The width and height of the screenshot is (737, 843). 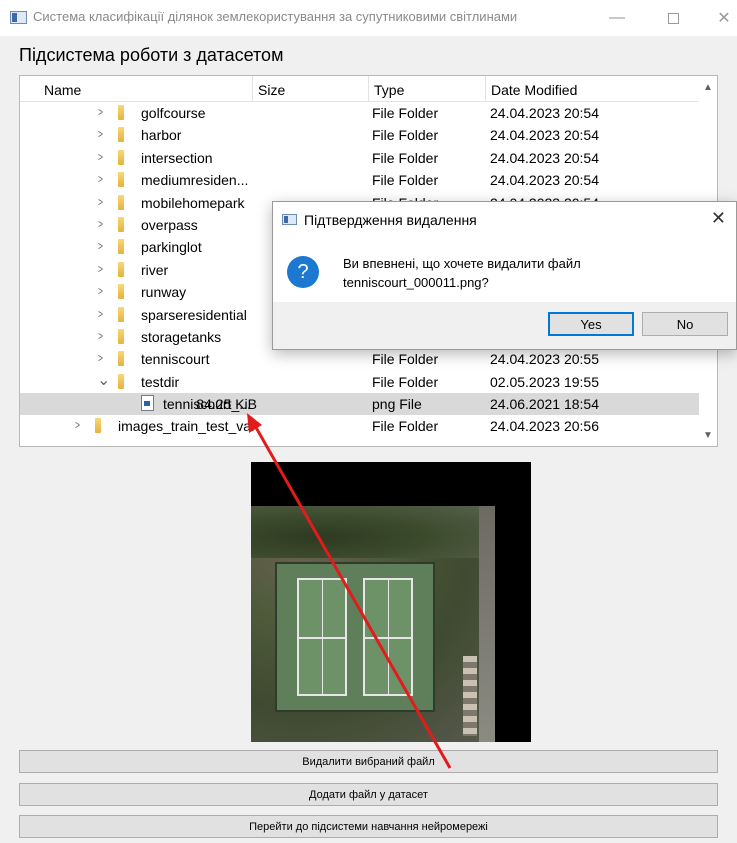 I want to click on aerial-image, so click(x=373, y=624).